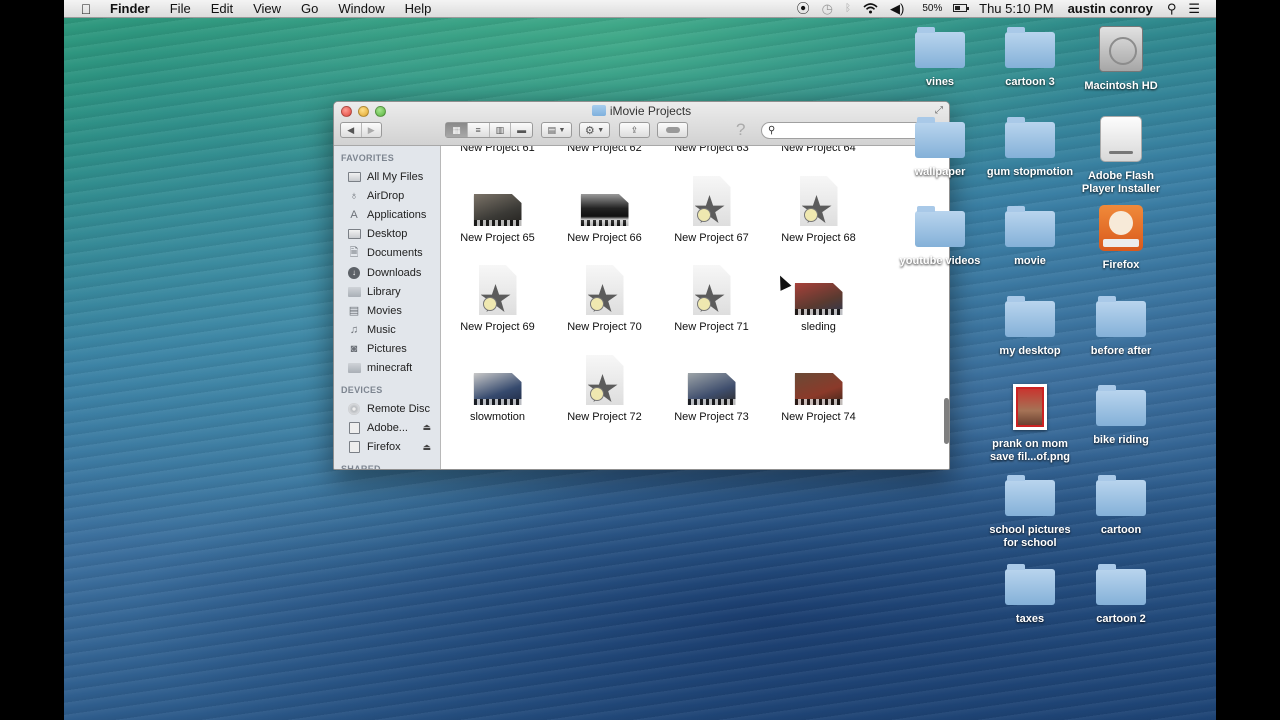  I want to click on menubar-clock: Thu 5:10 PM, so click(1016, 9).